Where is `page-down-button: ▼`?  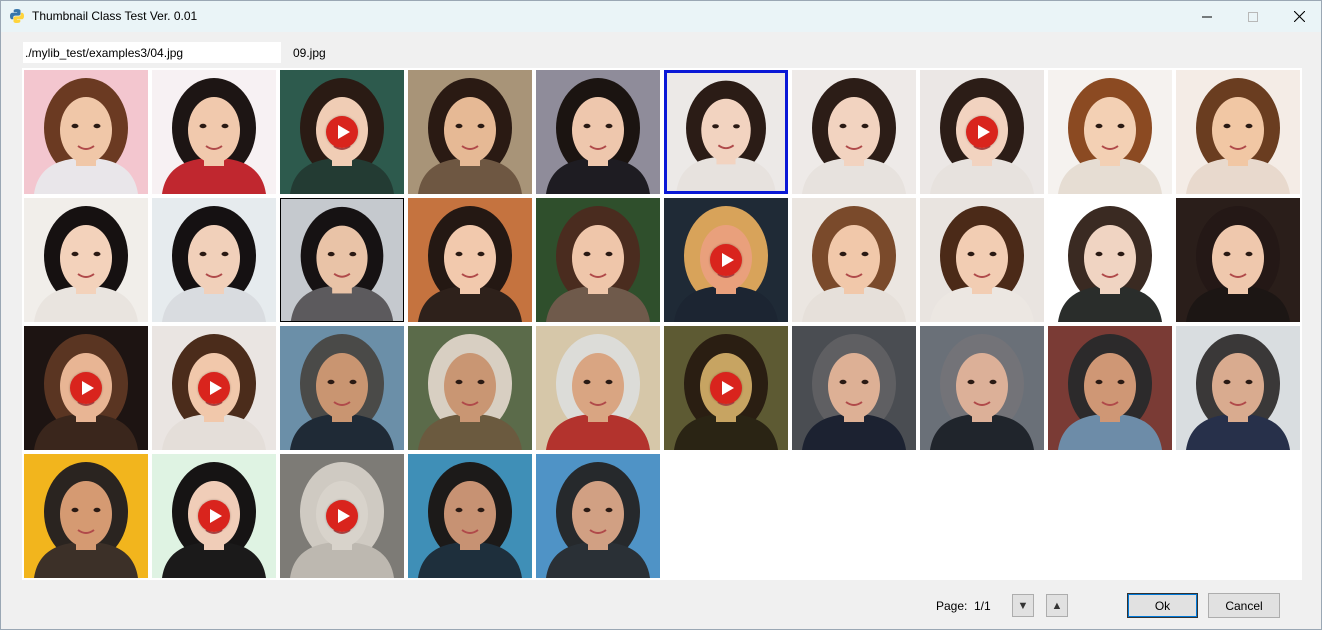 page-down-button: ▼ is located at coordinates (1023, 605).